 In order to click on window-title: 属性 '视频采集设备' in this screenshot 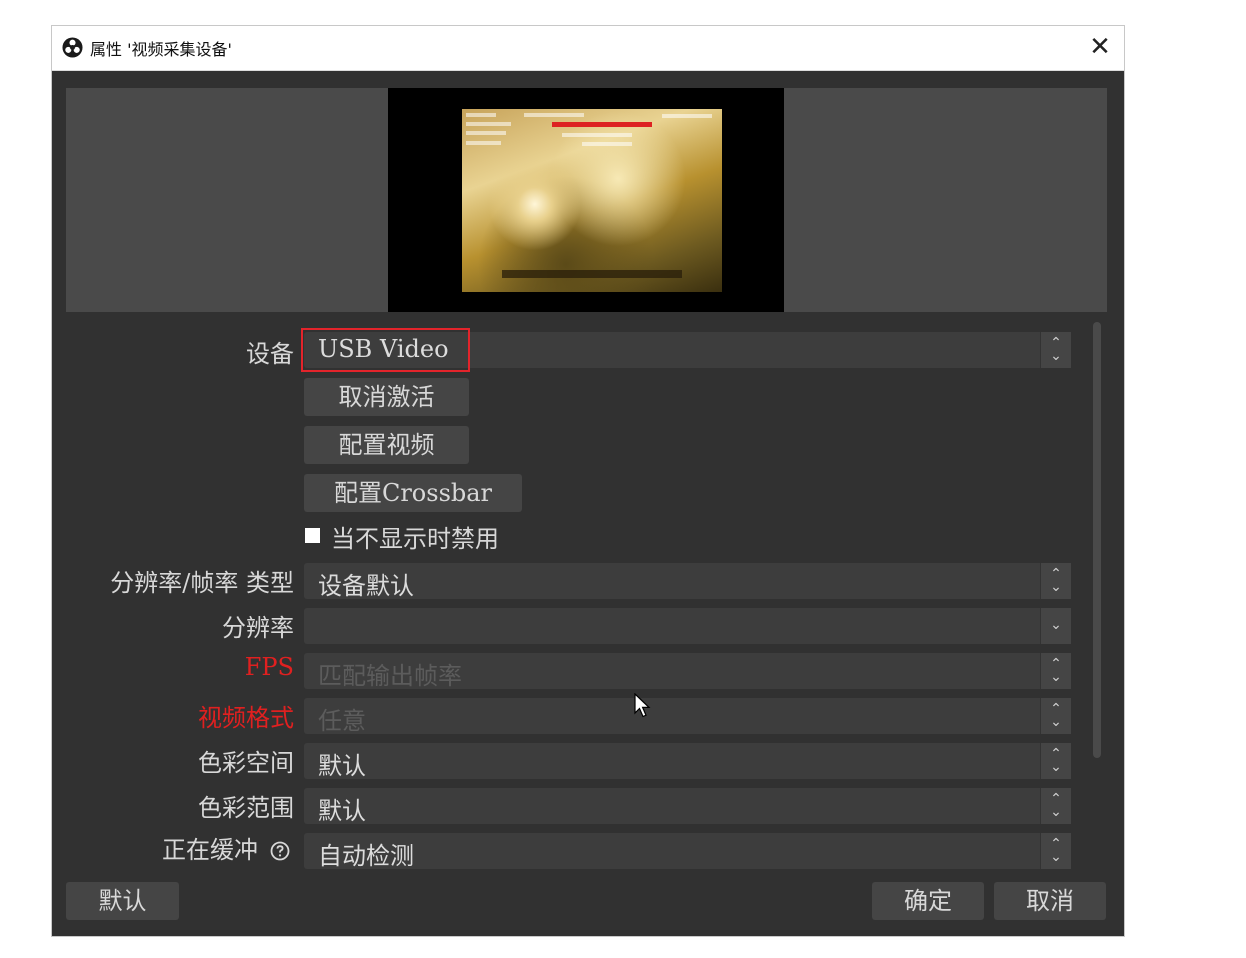, I will do `click(161, 49)`.